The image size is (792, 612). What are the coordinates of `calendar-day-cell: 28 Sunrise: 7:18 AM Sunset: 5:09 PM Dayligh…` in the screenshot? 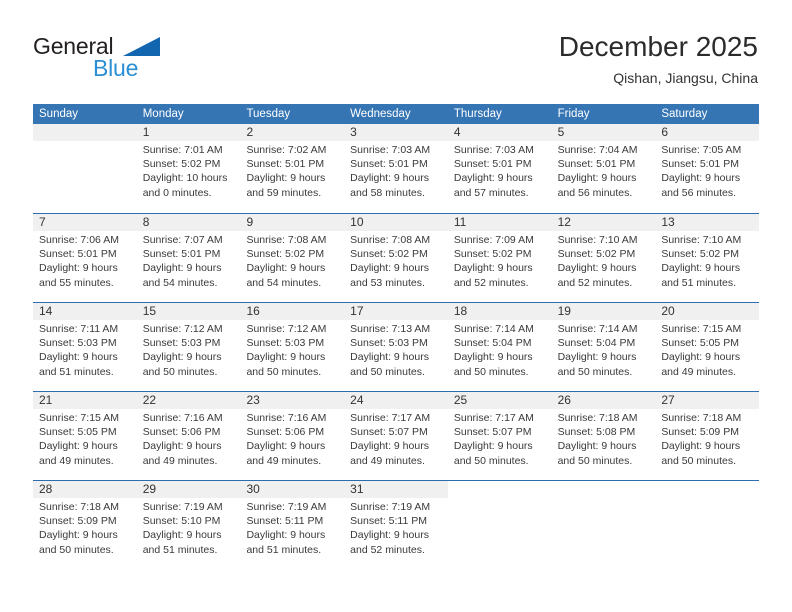 It's located at (85, 525).